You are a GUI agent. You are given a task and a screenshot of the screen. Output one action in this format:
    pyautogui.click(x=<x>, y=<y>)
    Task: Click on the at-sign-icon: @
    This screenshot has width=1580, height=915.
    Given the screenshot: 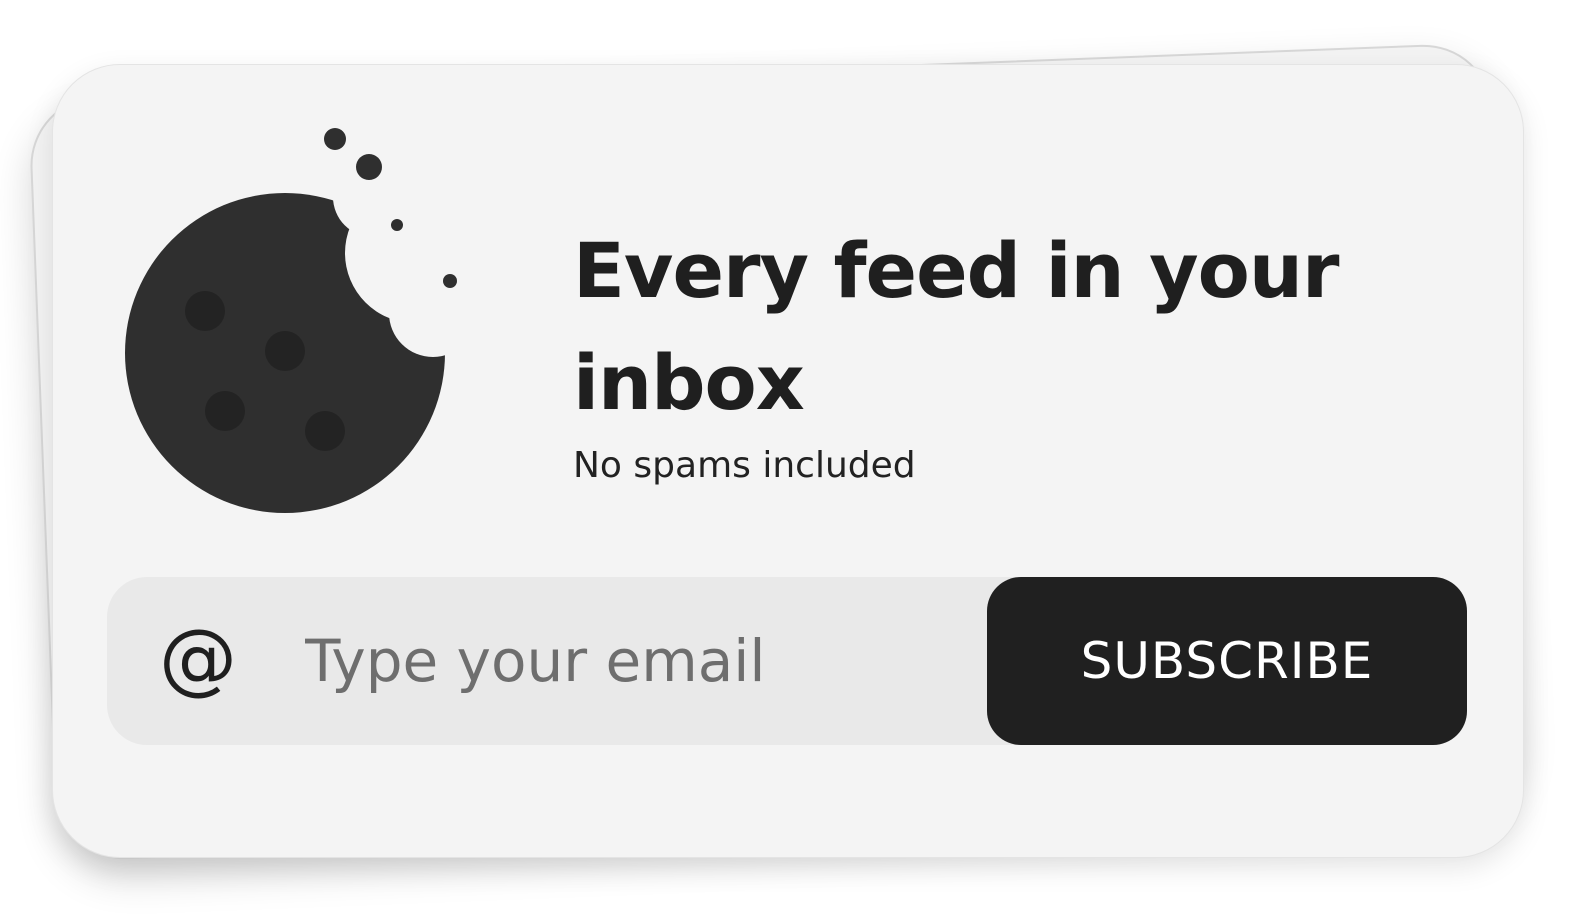 What is the action you would take?
    pyautogui.click(x=198, y=659)
    